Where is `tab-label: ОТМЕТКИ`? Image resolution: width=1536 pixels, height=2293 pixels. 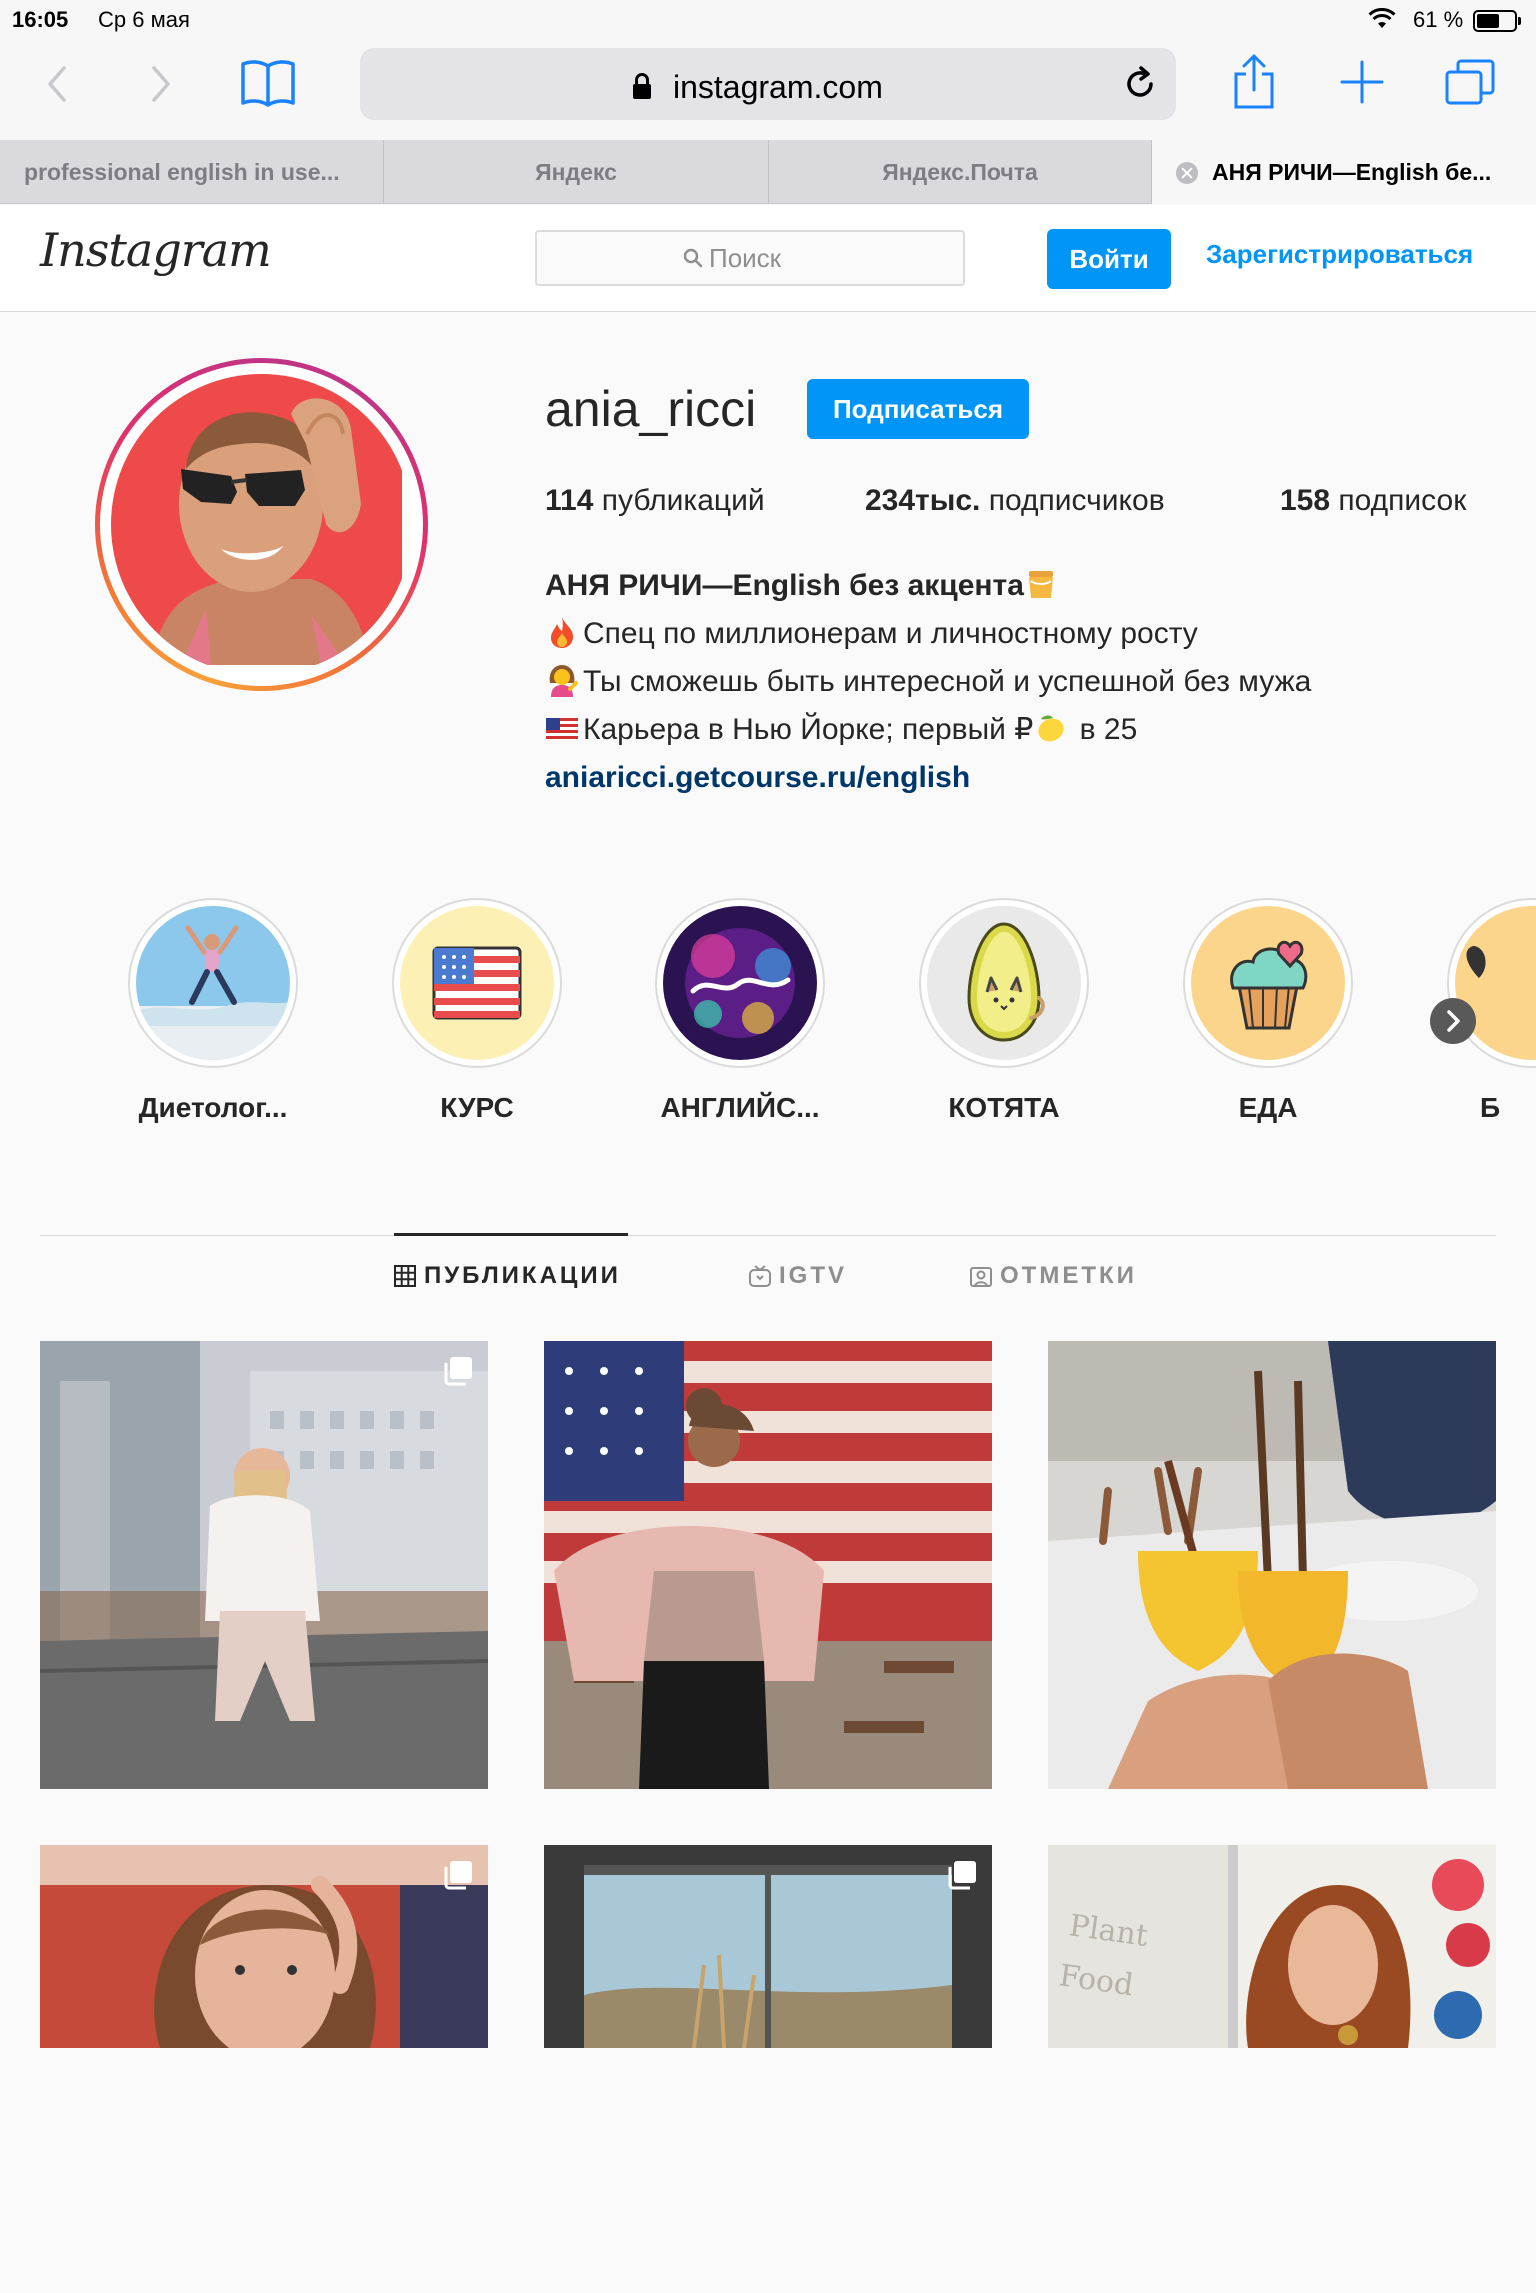
tab-label: ОТМЕТКИ is located at coordinates (1068, 1275).